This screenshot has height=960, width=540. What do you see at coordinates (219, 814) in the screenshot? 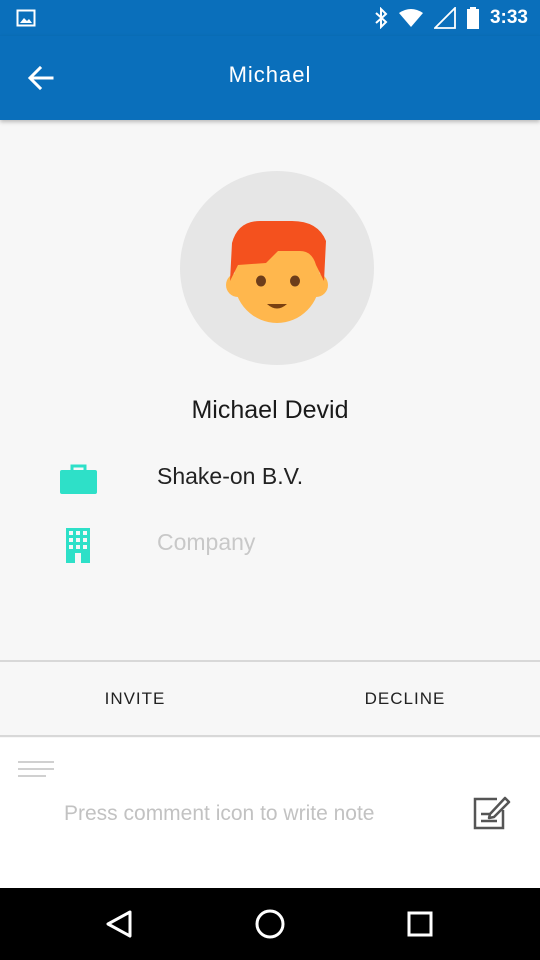
I see `note-placeholder: Press comment icon to write note` at bounding box center [219, 814].